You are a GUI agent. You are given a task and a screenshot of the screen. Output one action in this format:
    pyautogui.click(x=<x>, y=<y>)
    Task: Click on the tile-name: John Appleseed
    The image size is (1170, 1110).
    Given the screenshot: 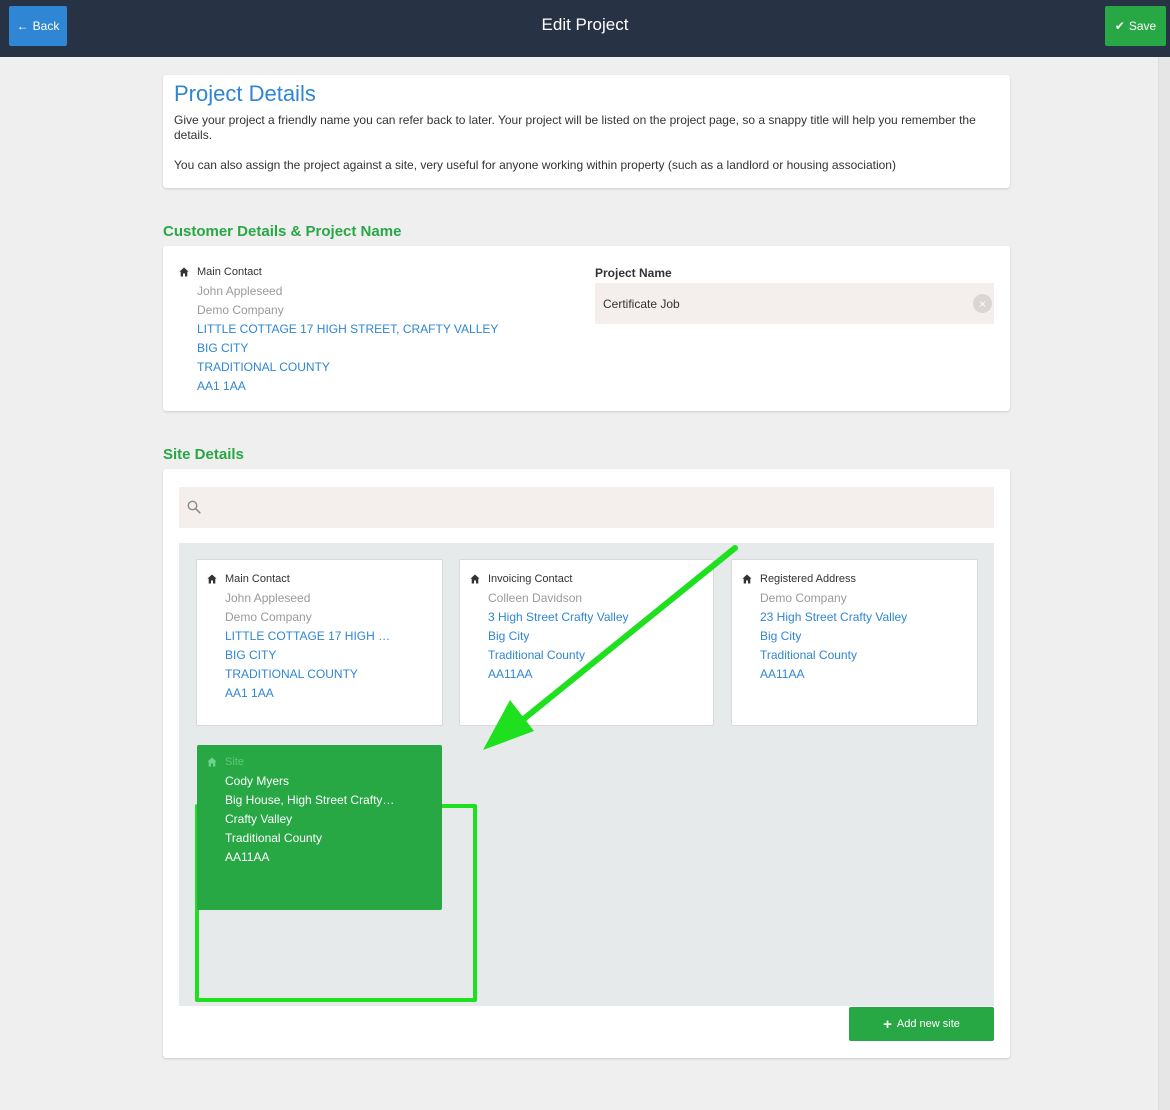 What is the action you would take?
    pyautogui.click(x=268, y=598)
    